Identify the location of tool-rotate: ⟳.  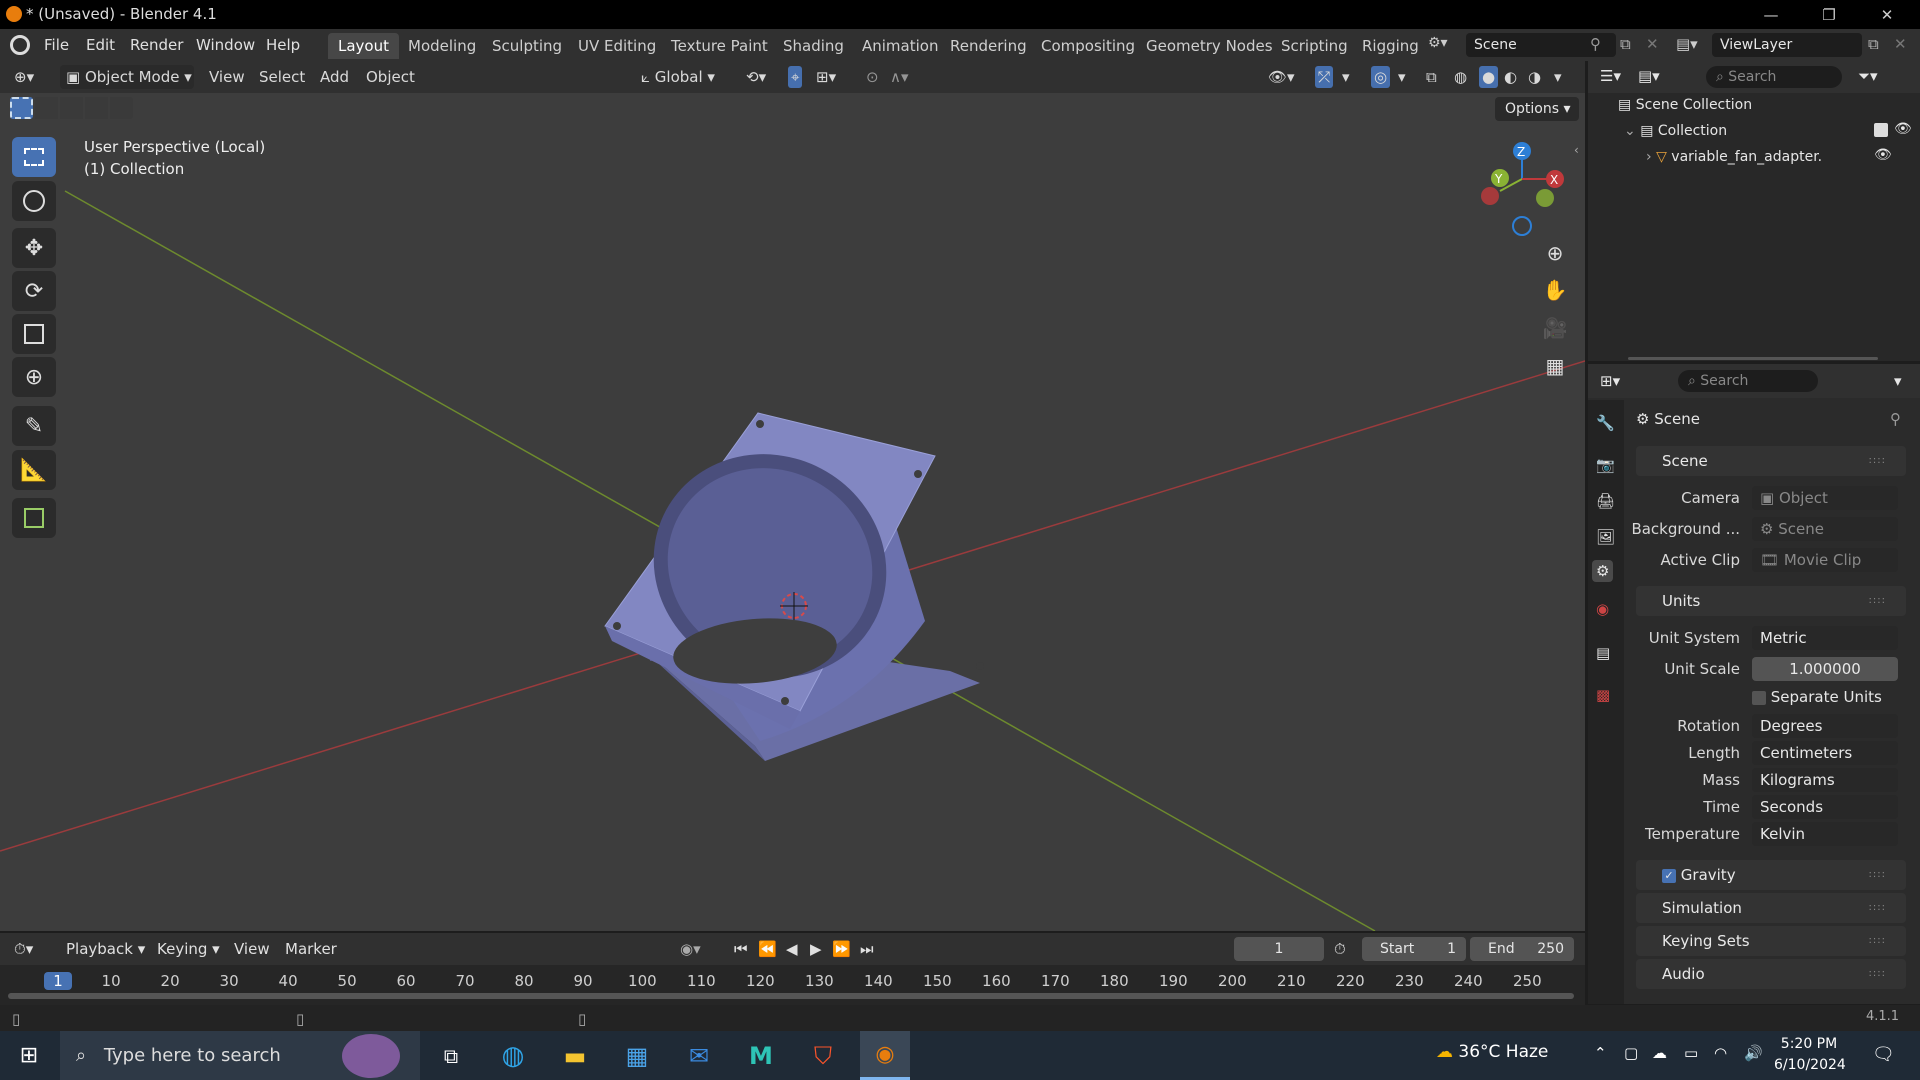
(34, 291).